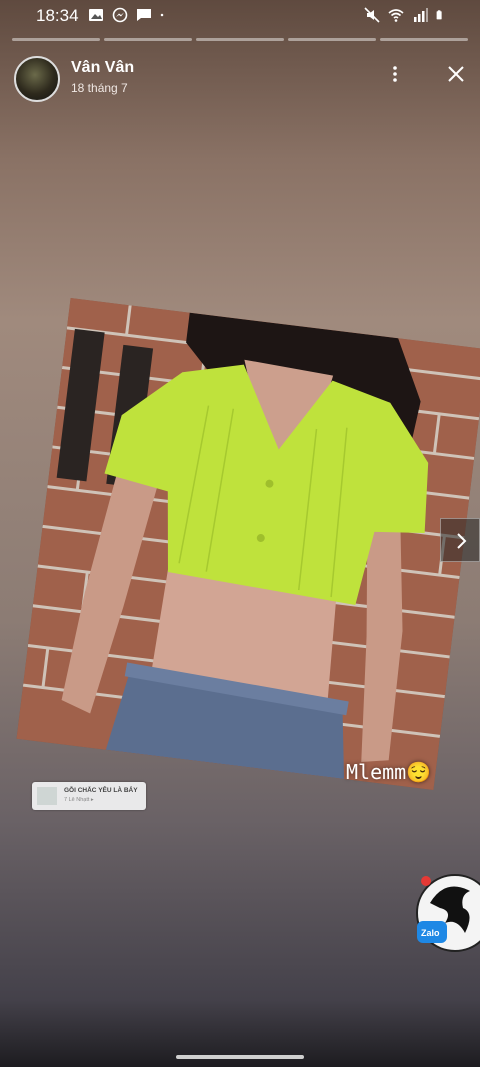 Image resolution: width=480 pixels, height=1067 pixels. Describe the element at coordinates (396, 15) in the screenshot. I see `wifi-icon` at that location.